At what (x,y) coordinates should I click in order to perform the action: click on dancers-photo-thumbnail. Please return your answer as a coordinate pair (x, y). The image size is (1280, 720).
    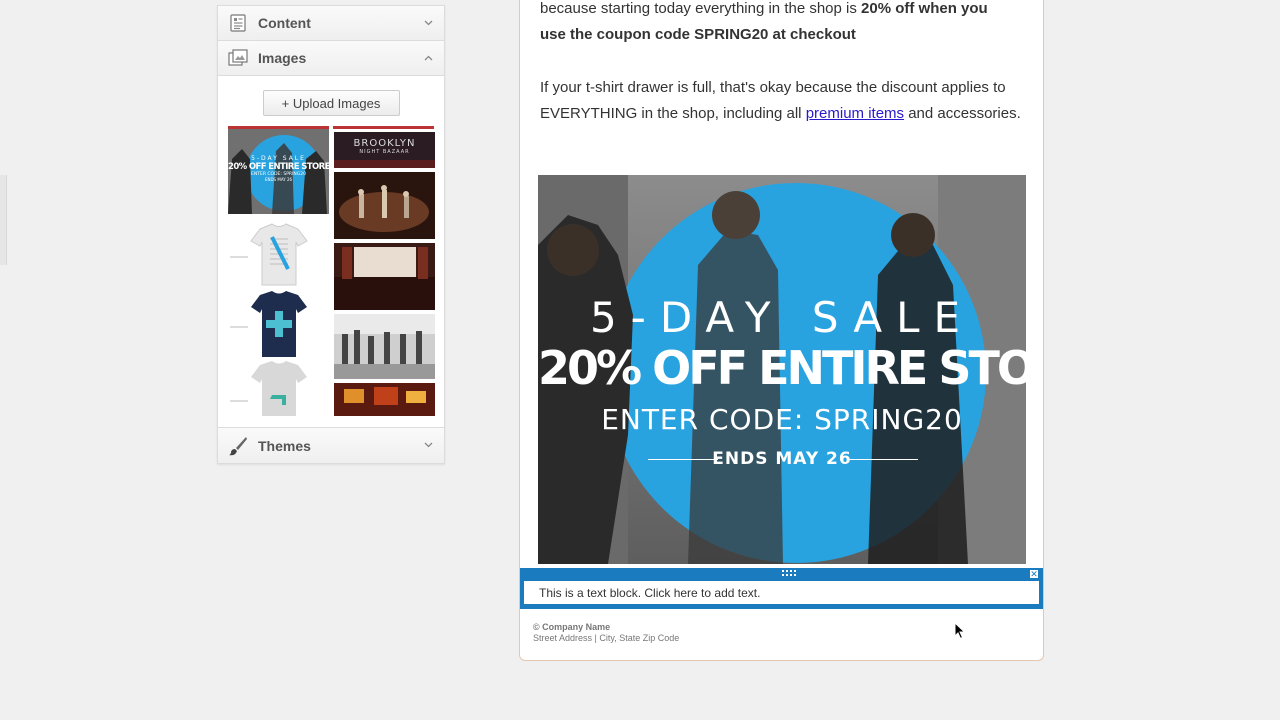
    Looking at the image, I should click on (384, 205).